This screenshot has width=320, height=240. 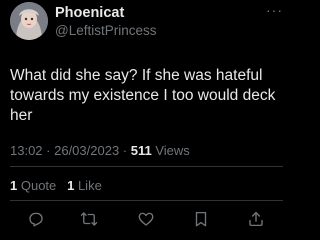 What do you see at coordinates (88, 185) in the screenshot?
I see `likes-label: Like` at bounding box center [88, 185].